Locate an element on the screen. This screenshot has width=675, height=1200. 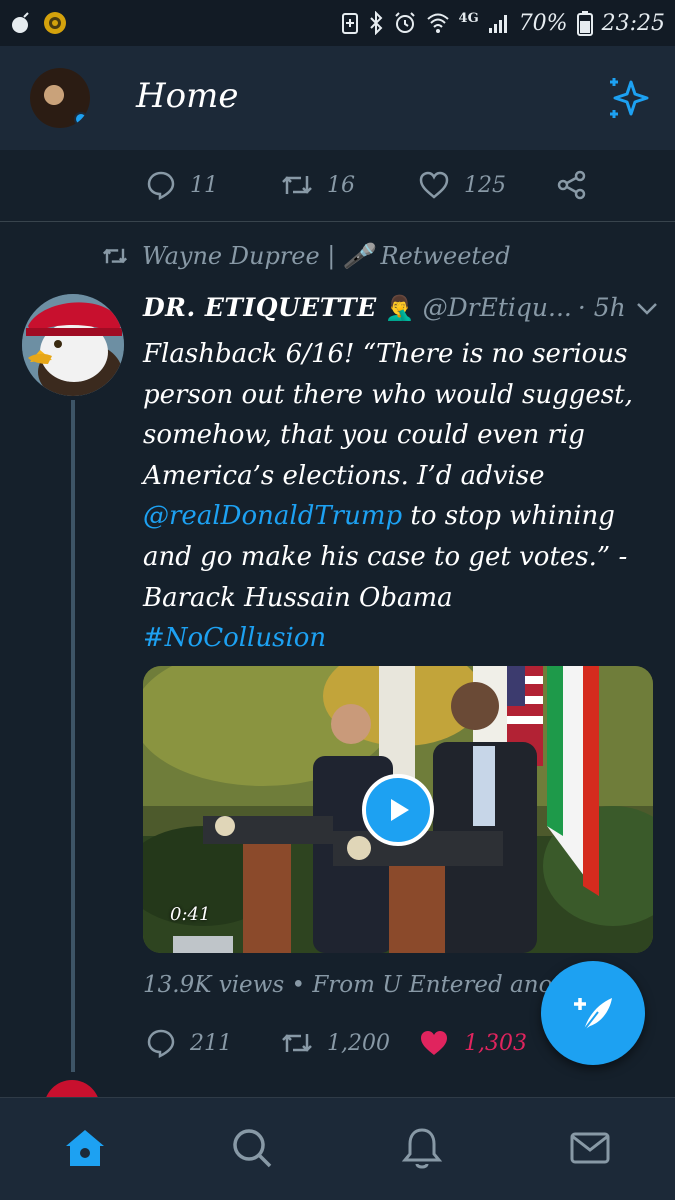
avatar-badge is located at coordinates (81, 119).